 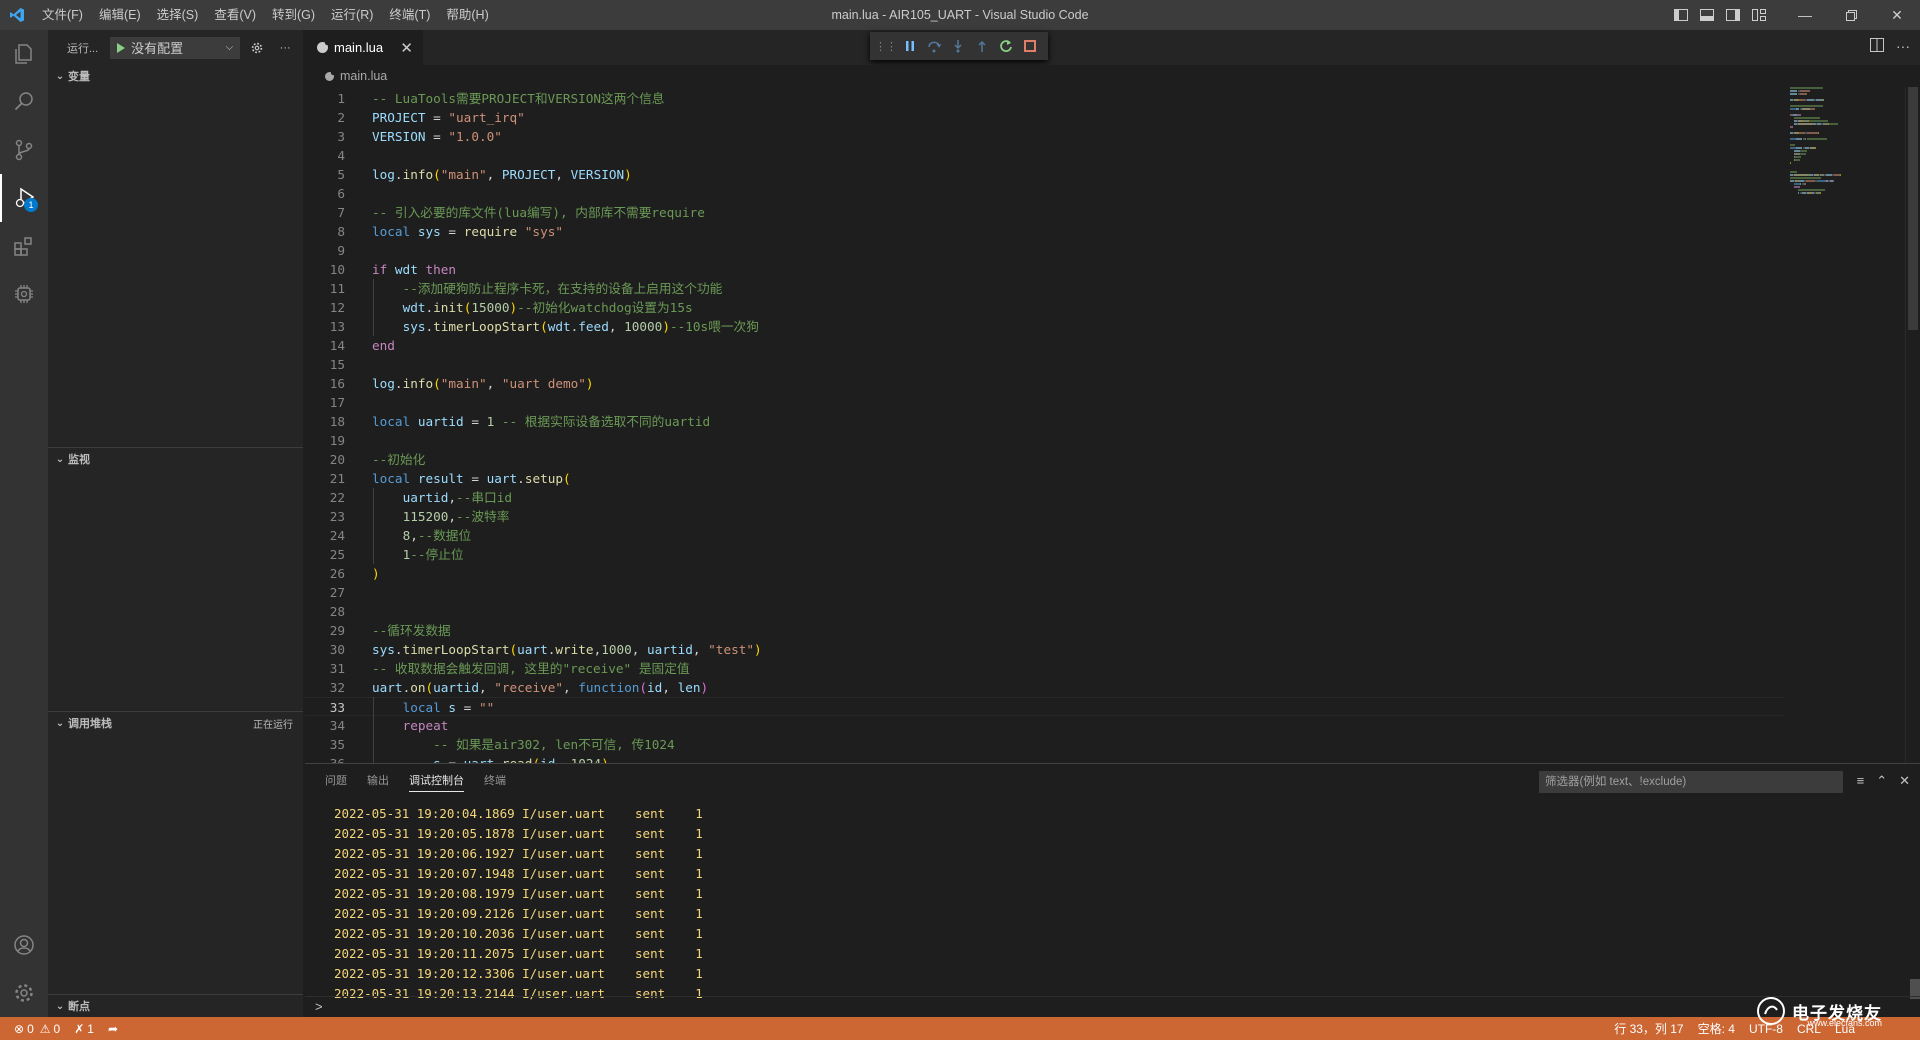 I want to click on maximize-panel-icon: ⌃, so click(x=1881, y=781).